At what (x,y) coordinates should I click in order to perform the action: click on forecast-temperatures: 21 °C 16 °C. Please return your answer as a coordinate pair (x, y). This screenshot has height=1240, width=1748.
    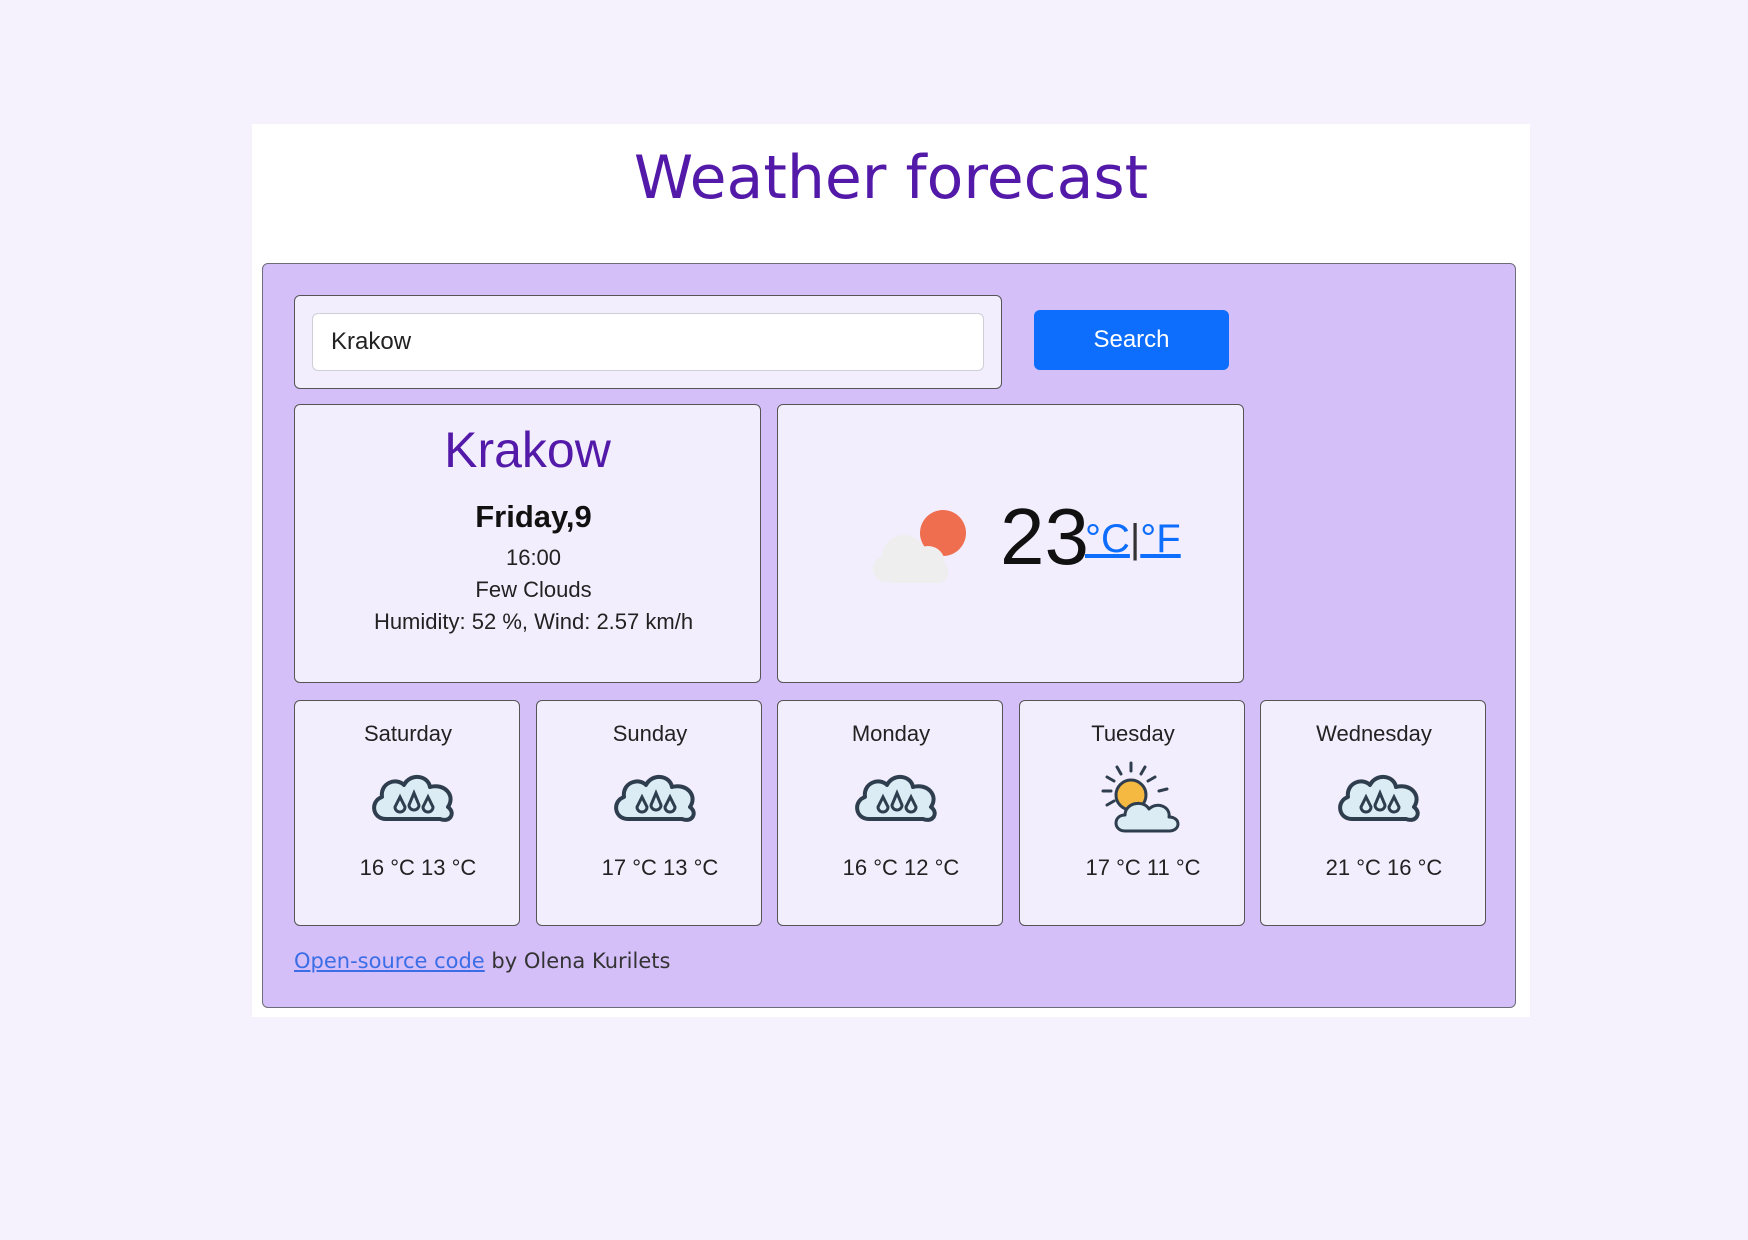
    Looking at the image, I should click on (1384, 867).